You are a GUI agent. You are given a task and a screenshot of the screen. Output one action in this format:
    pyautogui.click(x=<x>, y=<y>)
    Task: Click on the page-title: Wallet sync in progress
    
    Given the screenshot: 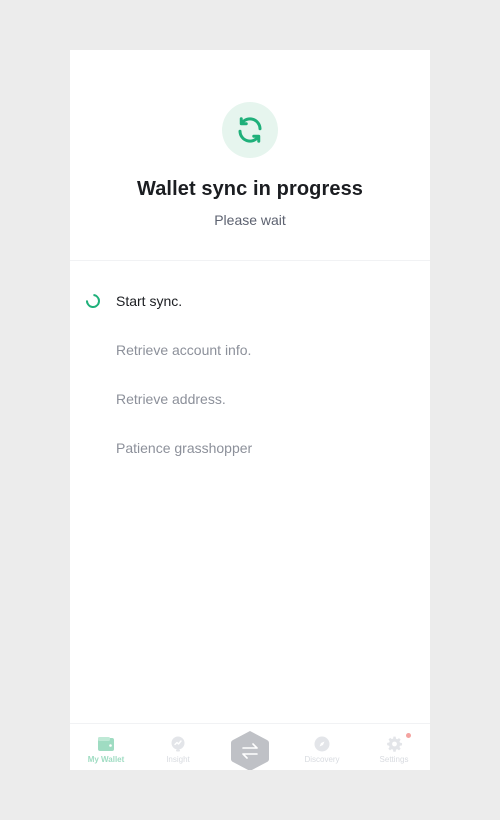 What is the action you would take?
    pyautogui.click(x=250, y=189)
    